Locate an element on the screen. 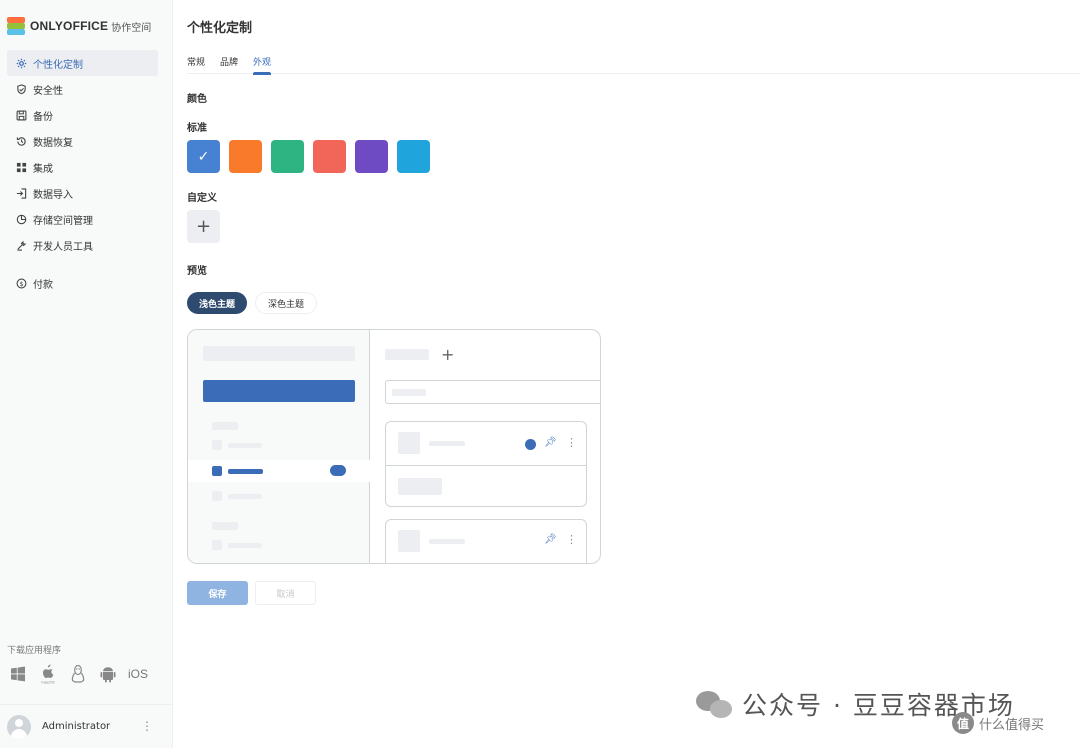 This screenshot has height=748, width=1080. ios-link: iOS is located at coordinates (138, 674).